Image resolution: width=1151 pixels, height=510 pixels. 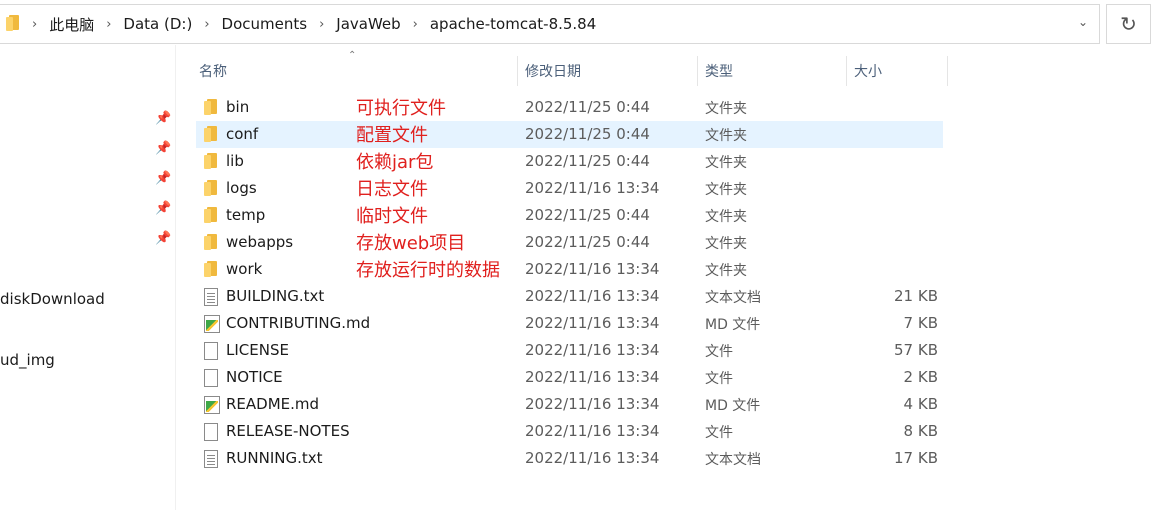 I want to click on nav-item-ud-img: ud_img, so click(x=27, y=360).